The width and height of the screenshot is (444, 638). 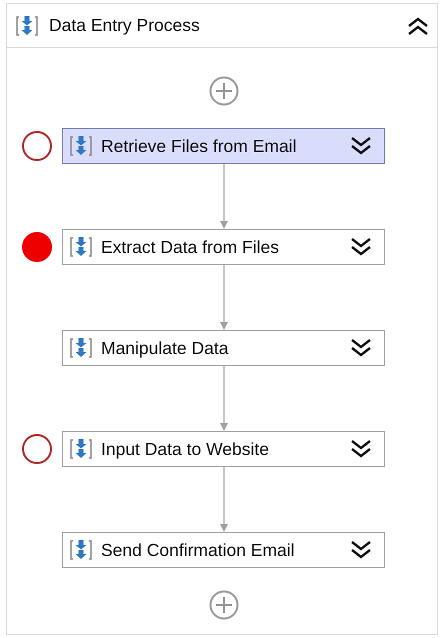 I want to click on collapse-icon, so click(x=418, y=25).